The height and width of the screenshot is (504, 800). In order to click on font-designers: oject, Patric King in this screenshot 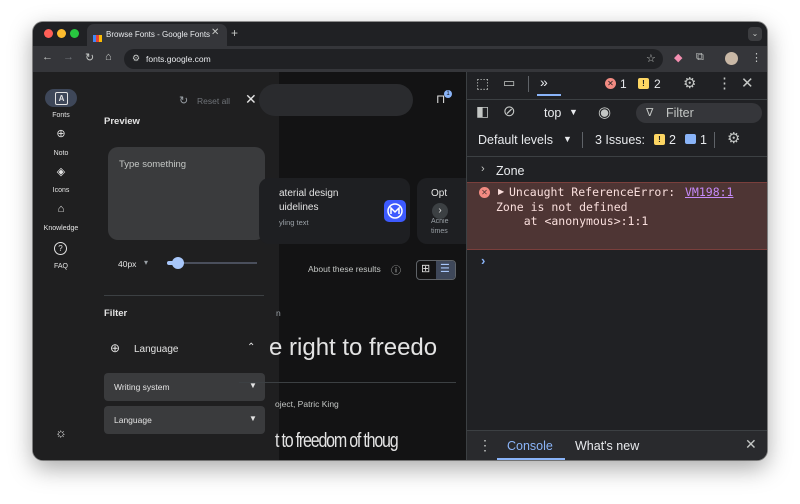, I will do `click(307, 404)`.